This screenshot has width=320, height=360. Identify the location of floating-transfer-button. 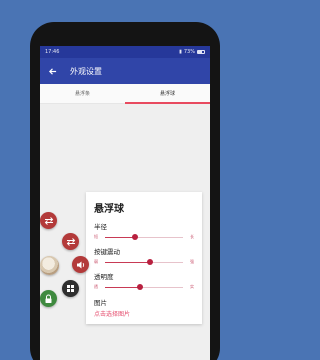
(48, 220).